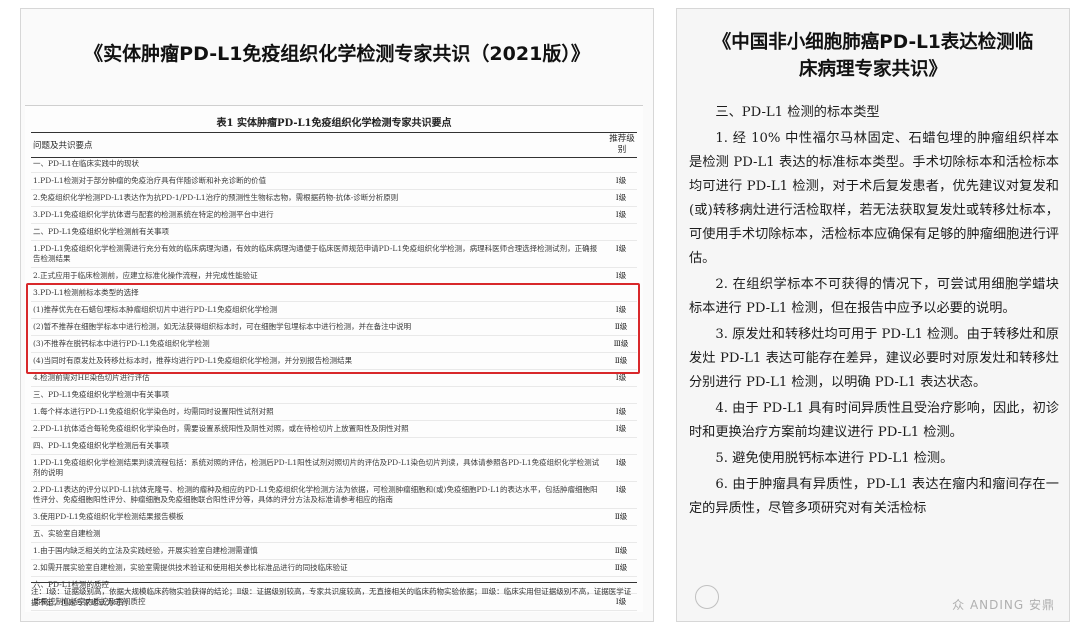 The height and width of the screenshot is (628, 1080). I want to click on table-row: 三、PD-L1免疫组织化学检测中有关事项, so click(334, 395).